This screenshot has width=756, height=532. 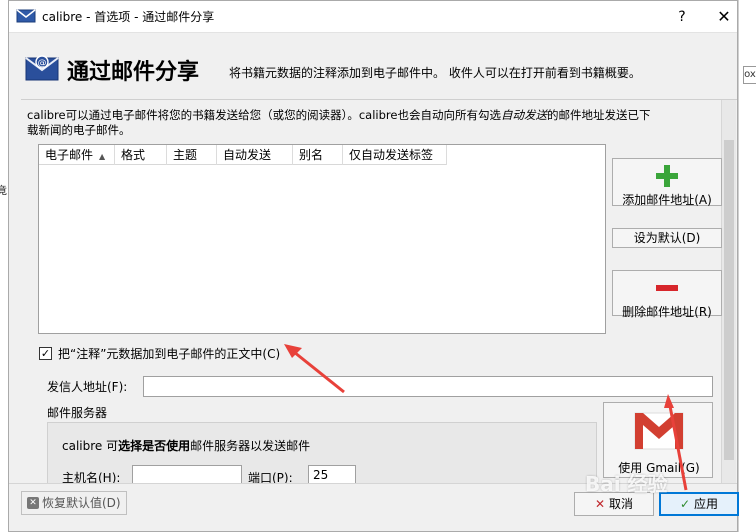 I want to click on background-text-fragment: 竟, so click(x=3, y=190).